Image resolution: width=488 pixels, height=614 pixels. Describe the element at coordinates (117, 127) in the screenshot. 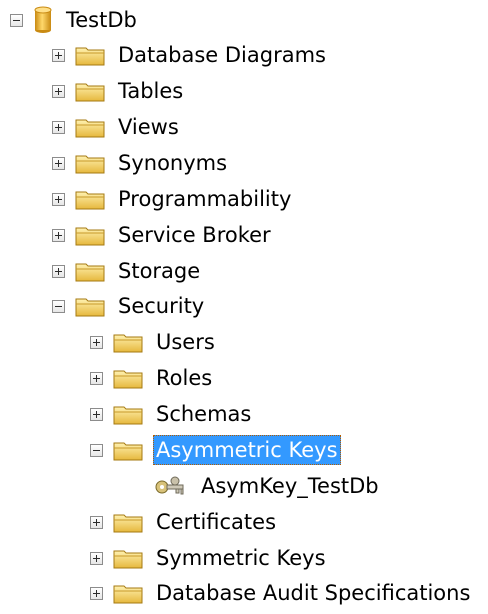

I see `tree-node-views: Views` at that location.